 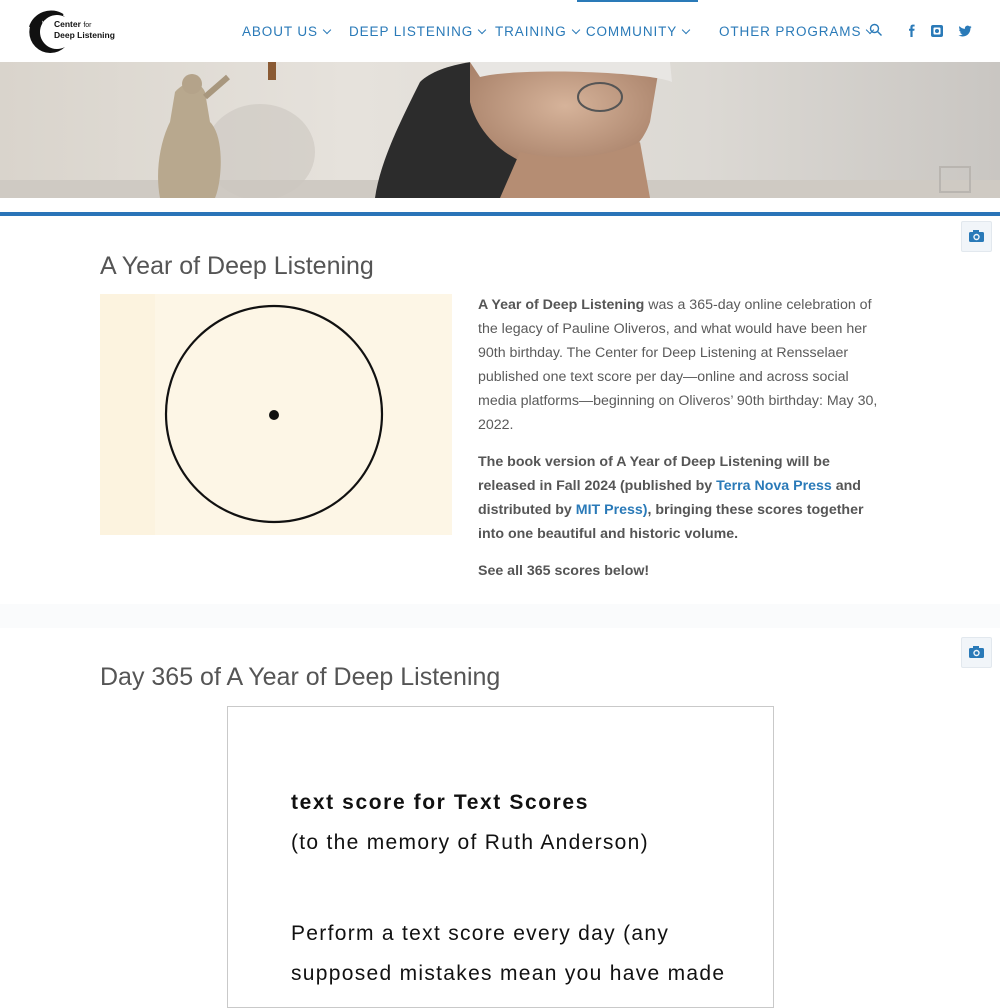 I want to click on score-subtitle: (to the memory of Ruth Anderson), so click(x=470, y=842).